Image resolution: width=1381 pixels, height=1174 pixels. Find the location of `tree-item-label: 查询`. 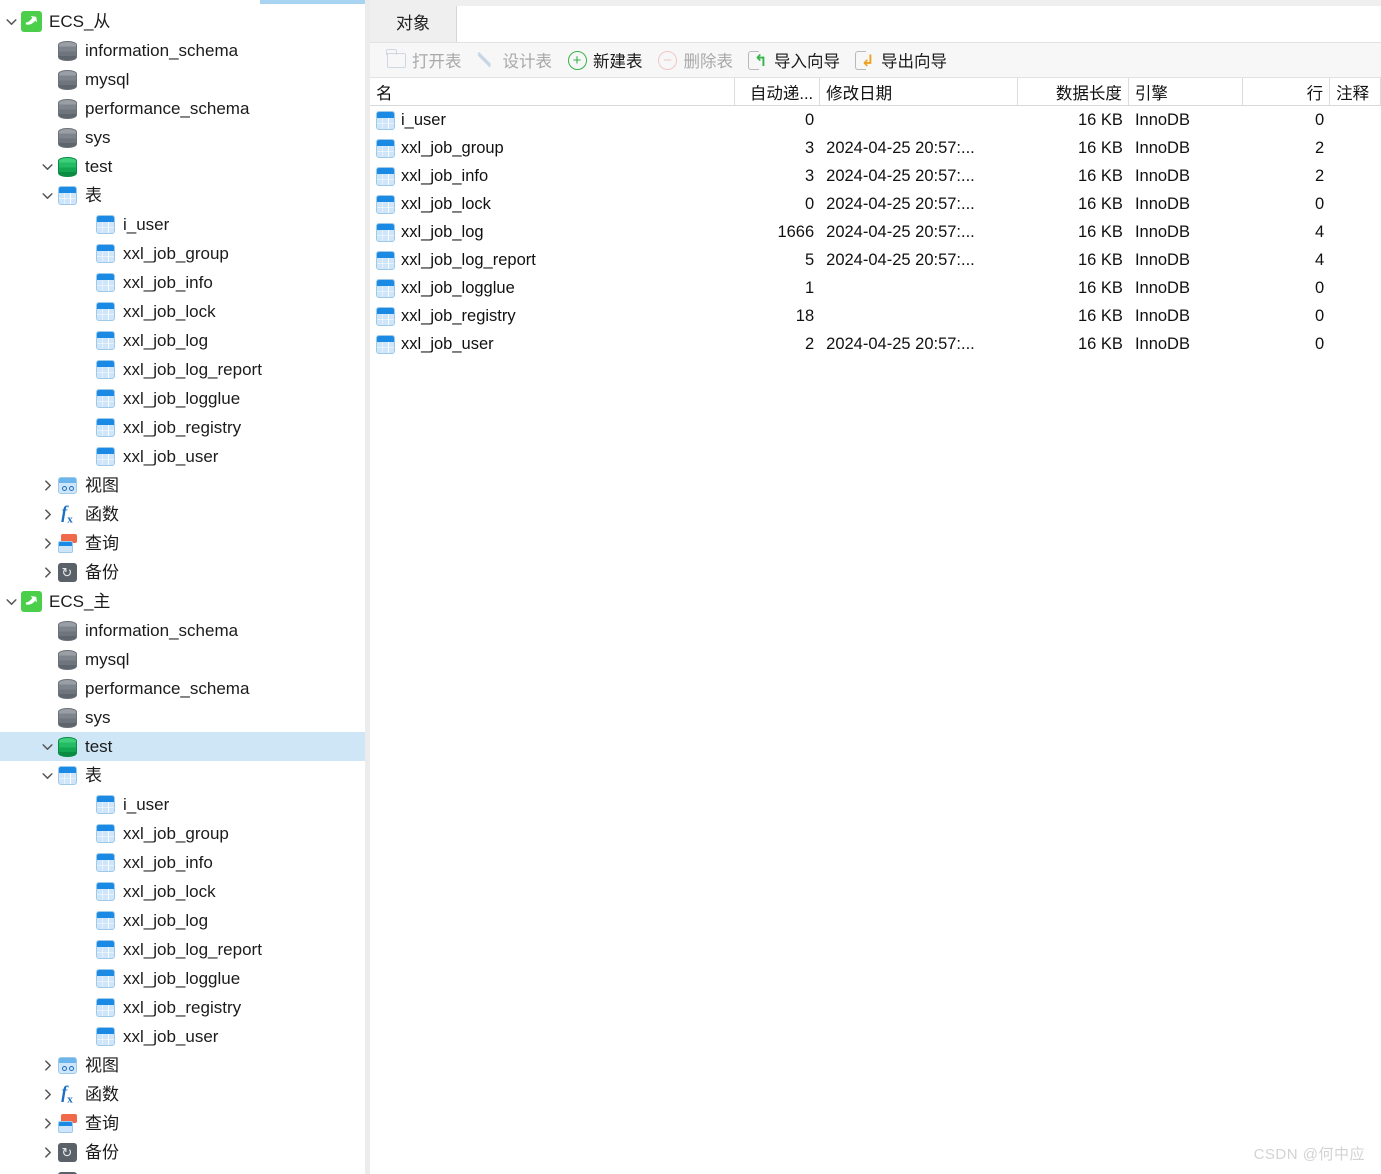

tree-item-label: 查询 is located at coordinates (102, 543).